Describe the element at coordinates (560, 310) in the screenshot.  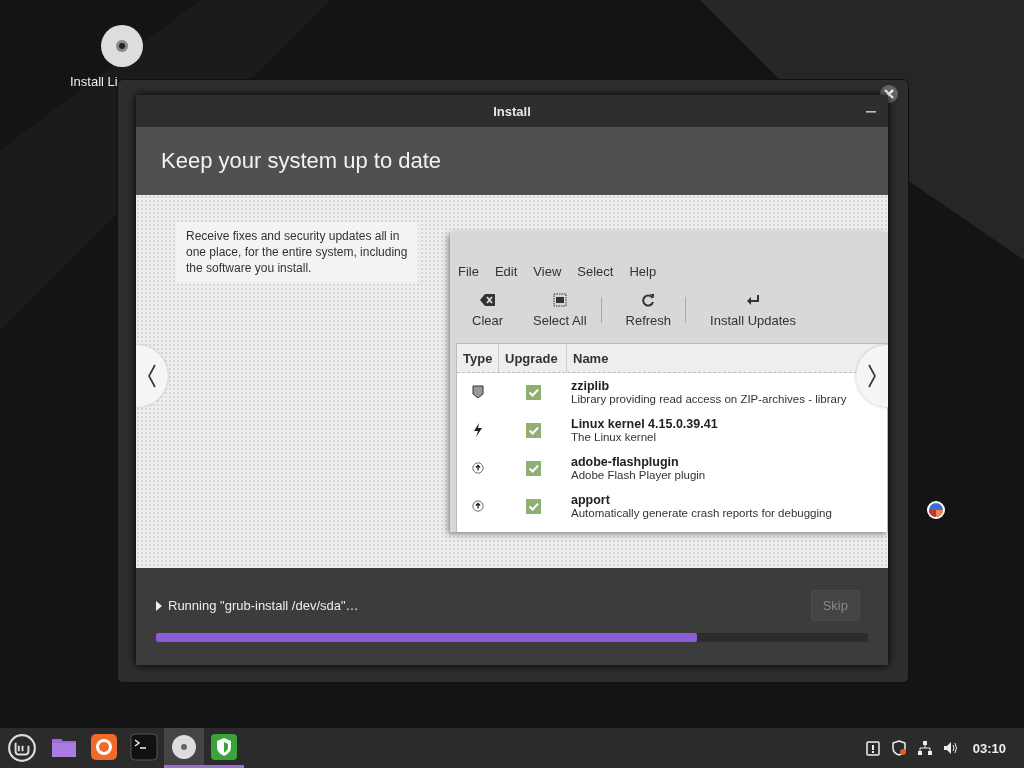
I see `toolbar-button: Select All` at that location.